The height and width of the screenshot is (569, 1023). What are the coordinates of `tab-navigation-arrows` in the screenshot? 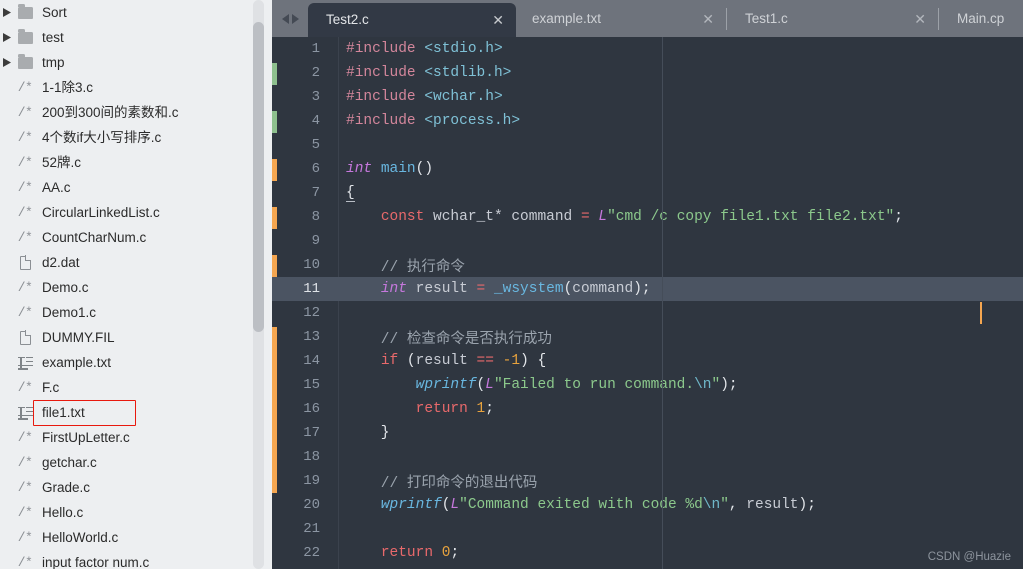 It's located at (290, 18).